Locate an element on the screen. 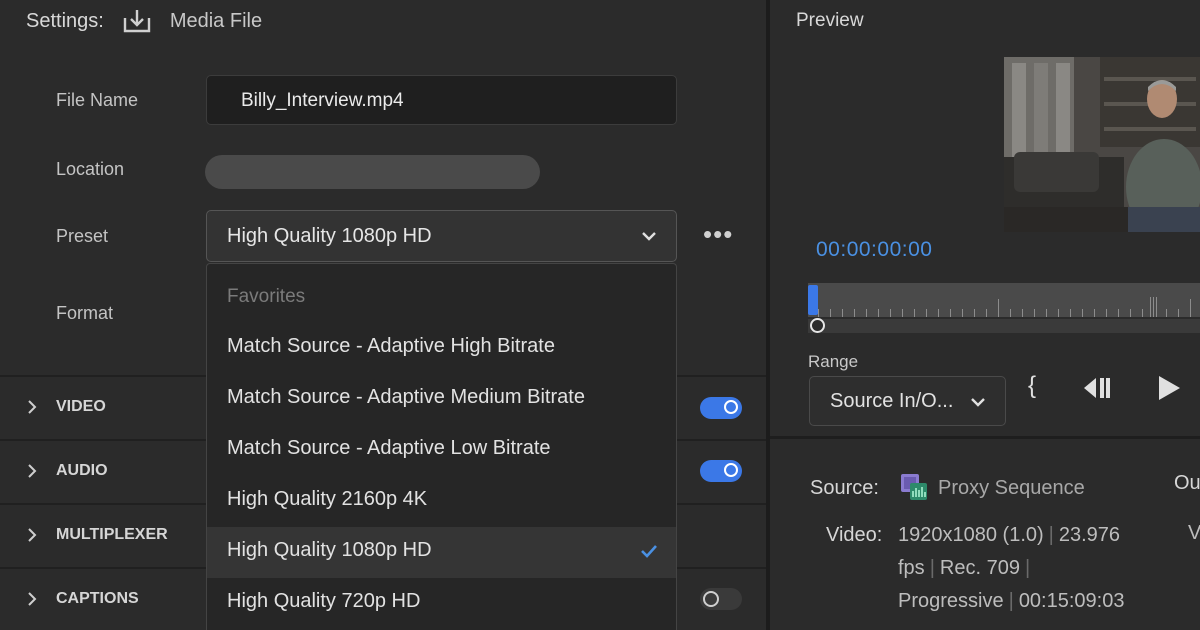 The width and height of the screenshot is (1200, 630). preset-option-label: High Quality 1080p HD is located at coordinates (329, 550).